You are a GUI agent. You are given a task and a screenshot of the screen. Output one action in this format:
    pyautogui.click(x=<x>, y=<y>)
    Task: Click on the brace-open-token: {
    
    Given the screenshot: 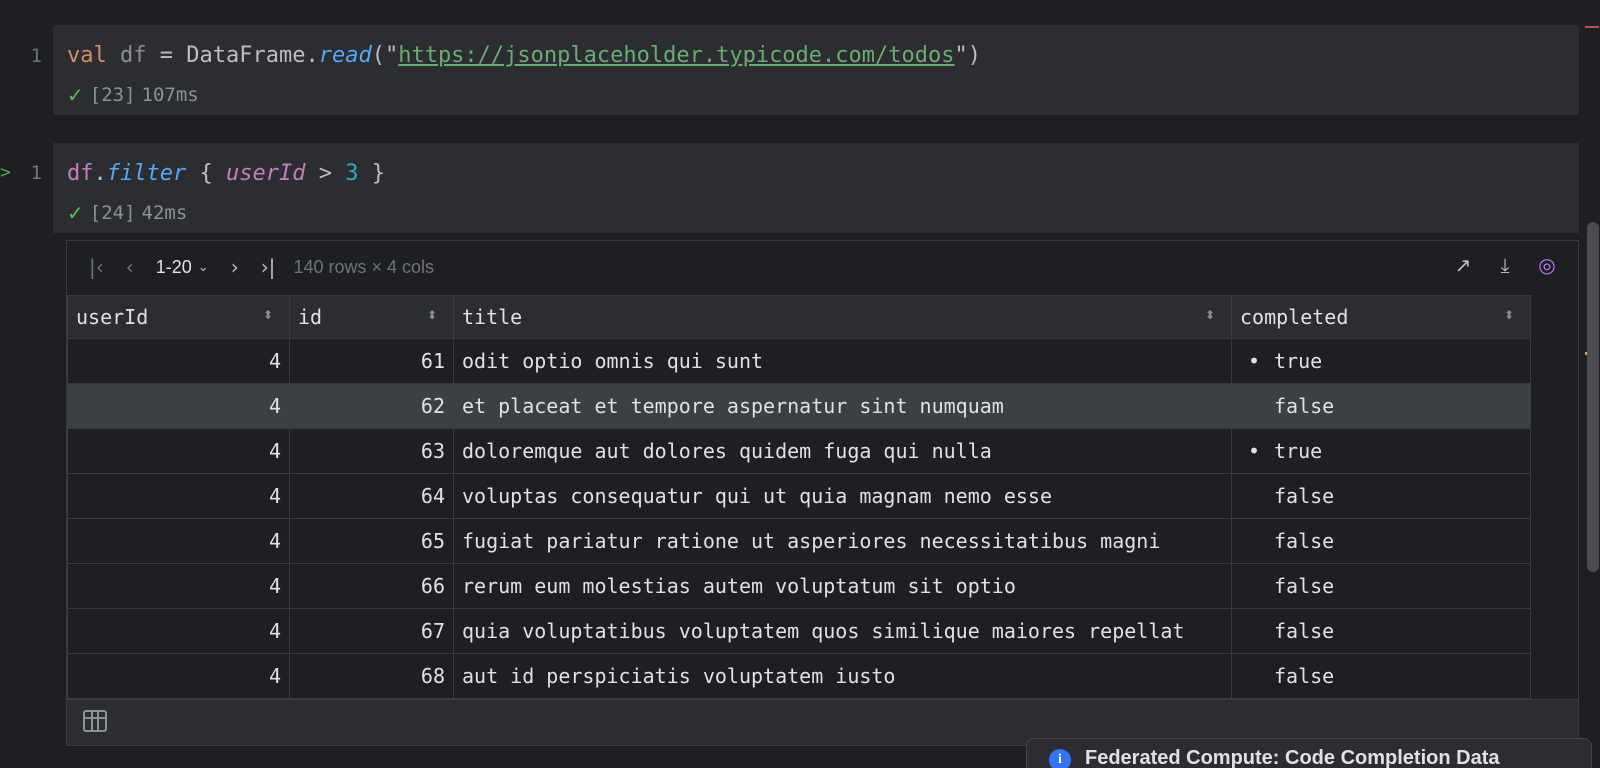 What is the action you would take?
    pyautogui.click(x=206, y=173)
    